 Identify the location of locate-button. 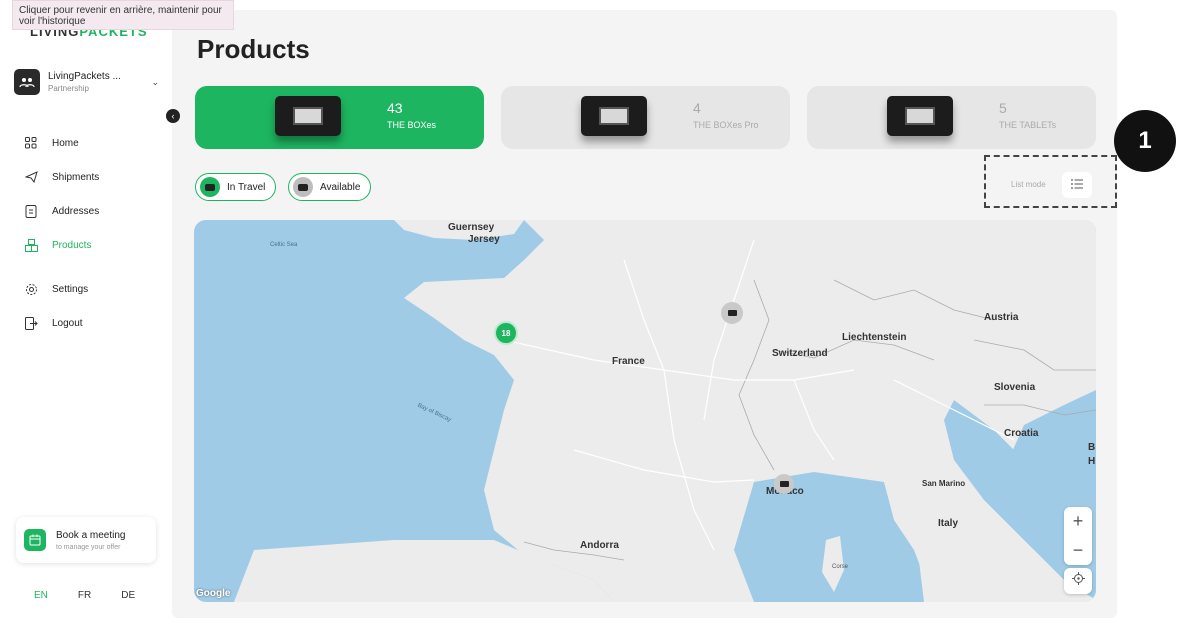
(1078, 581).